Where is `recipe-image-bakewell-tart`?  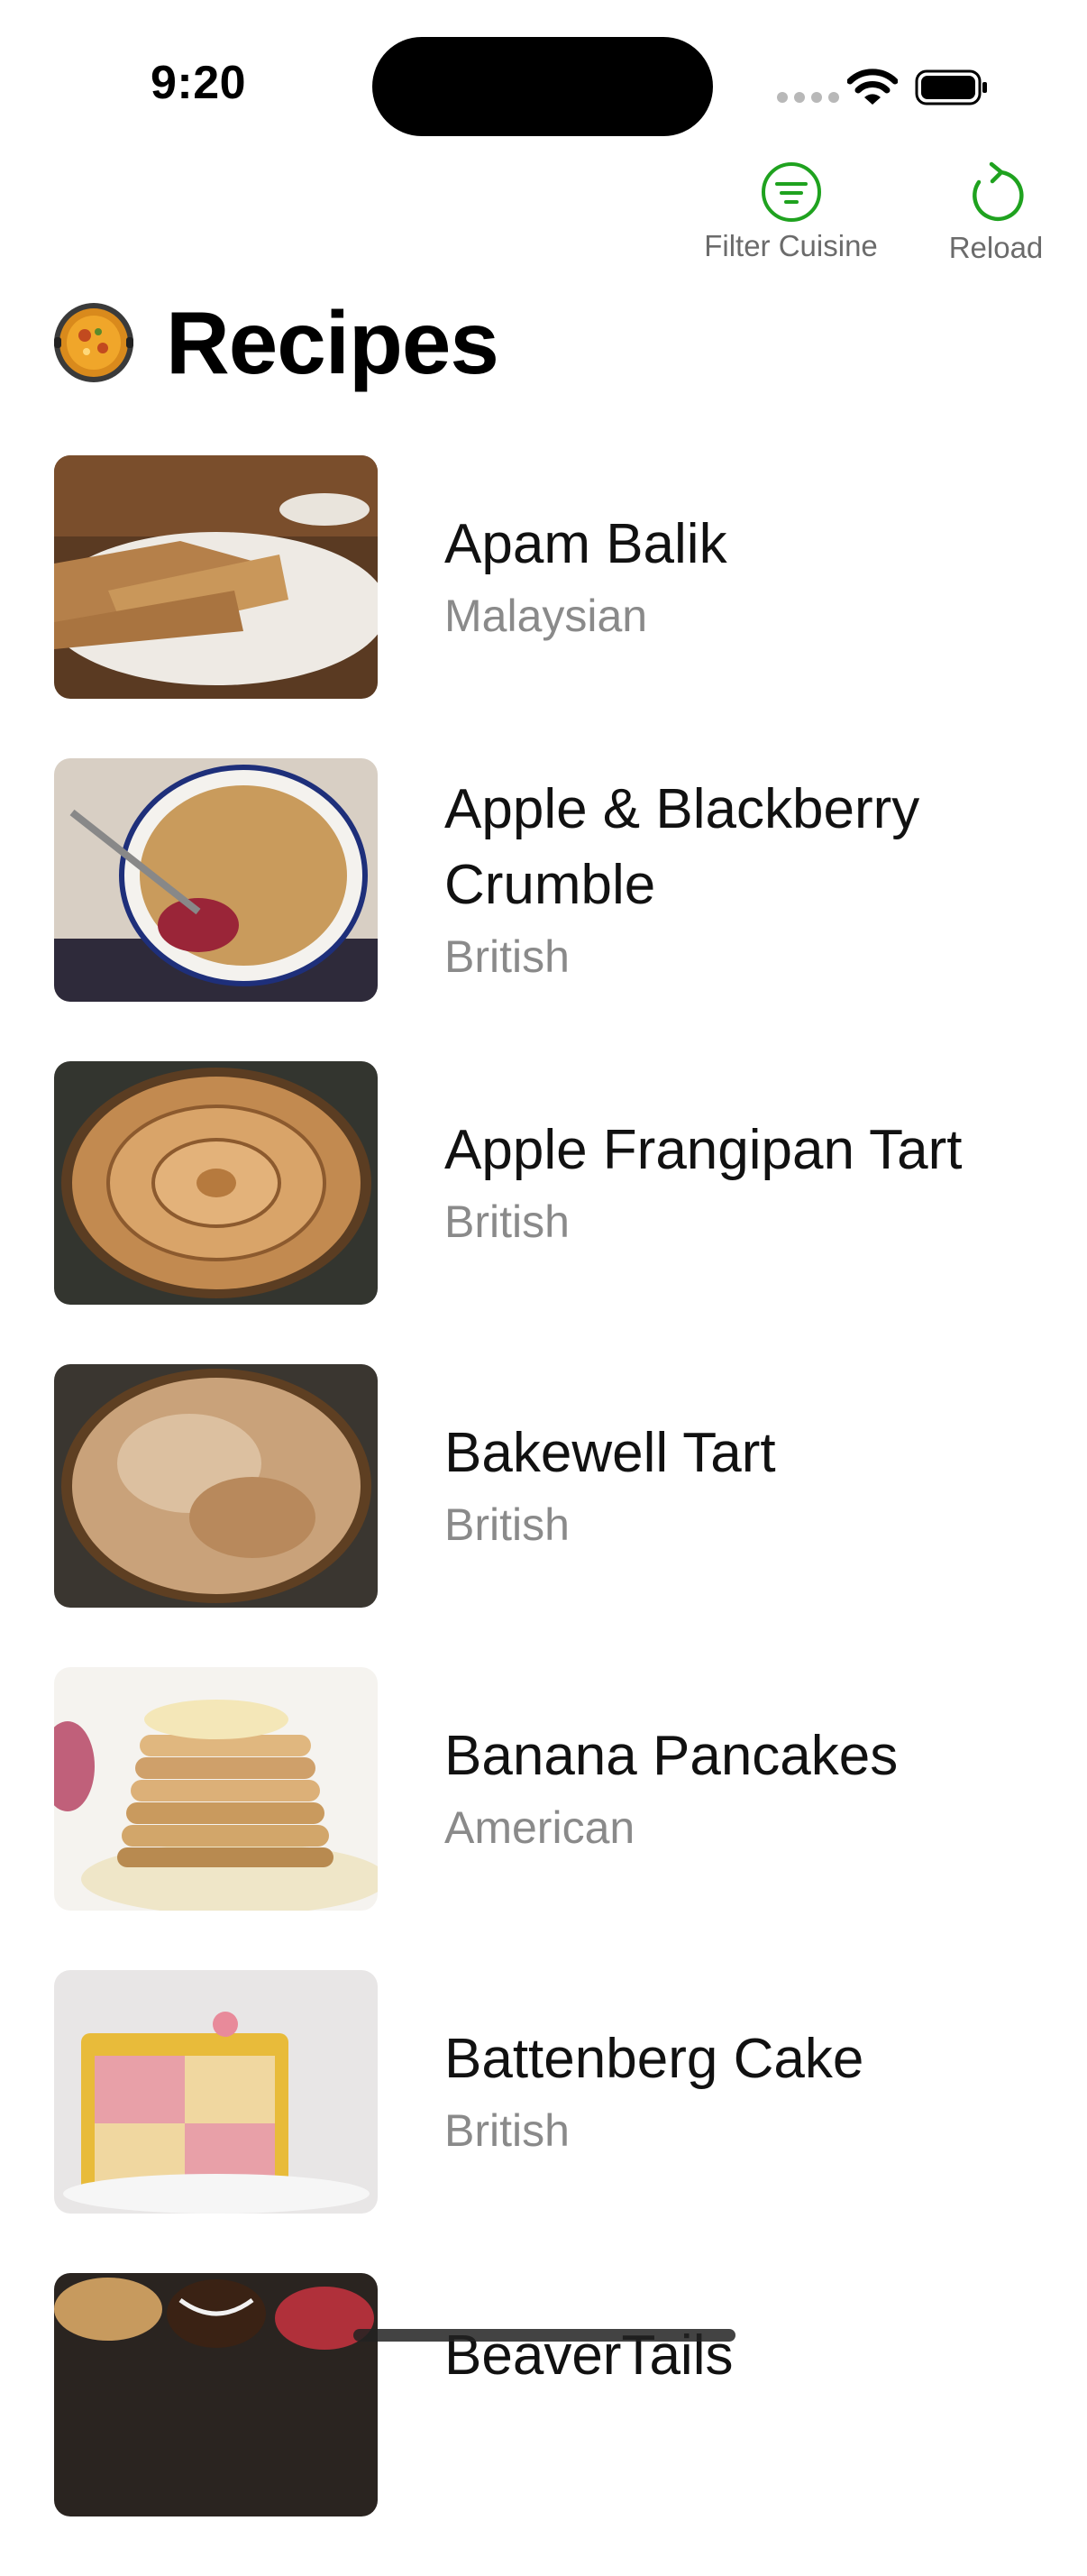
recipe-image-bakewell-tart is located at coordinates (216, 1486).